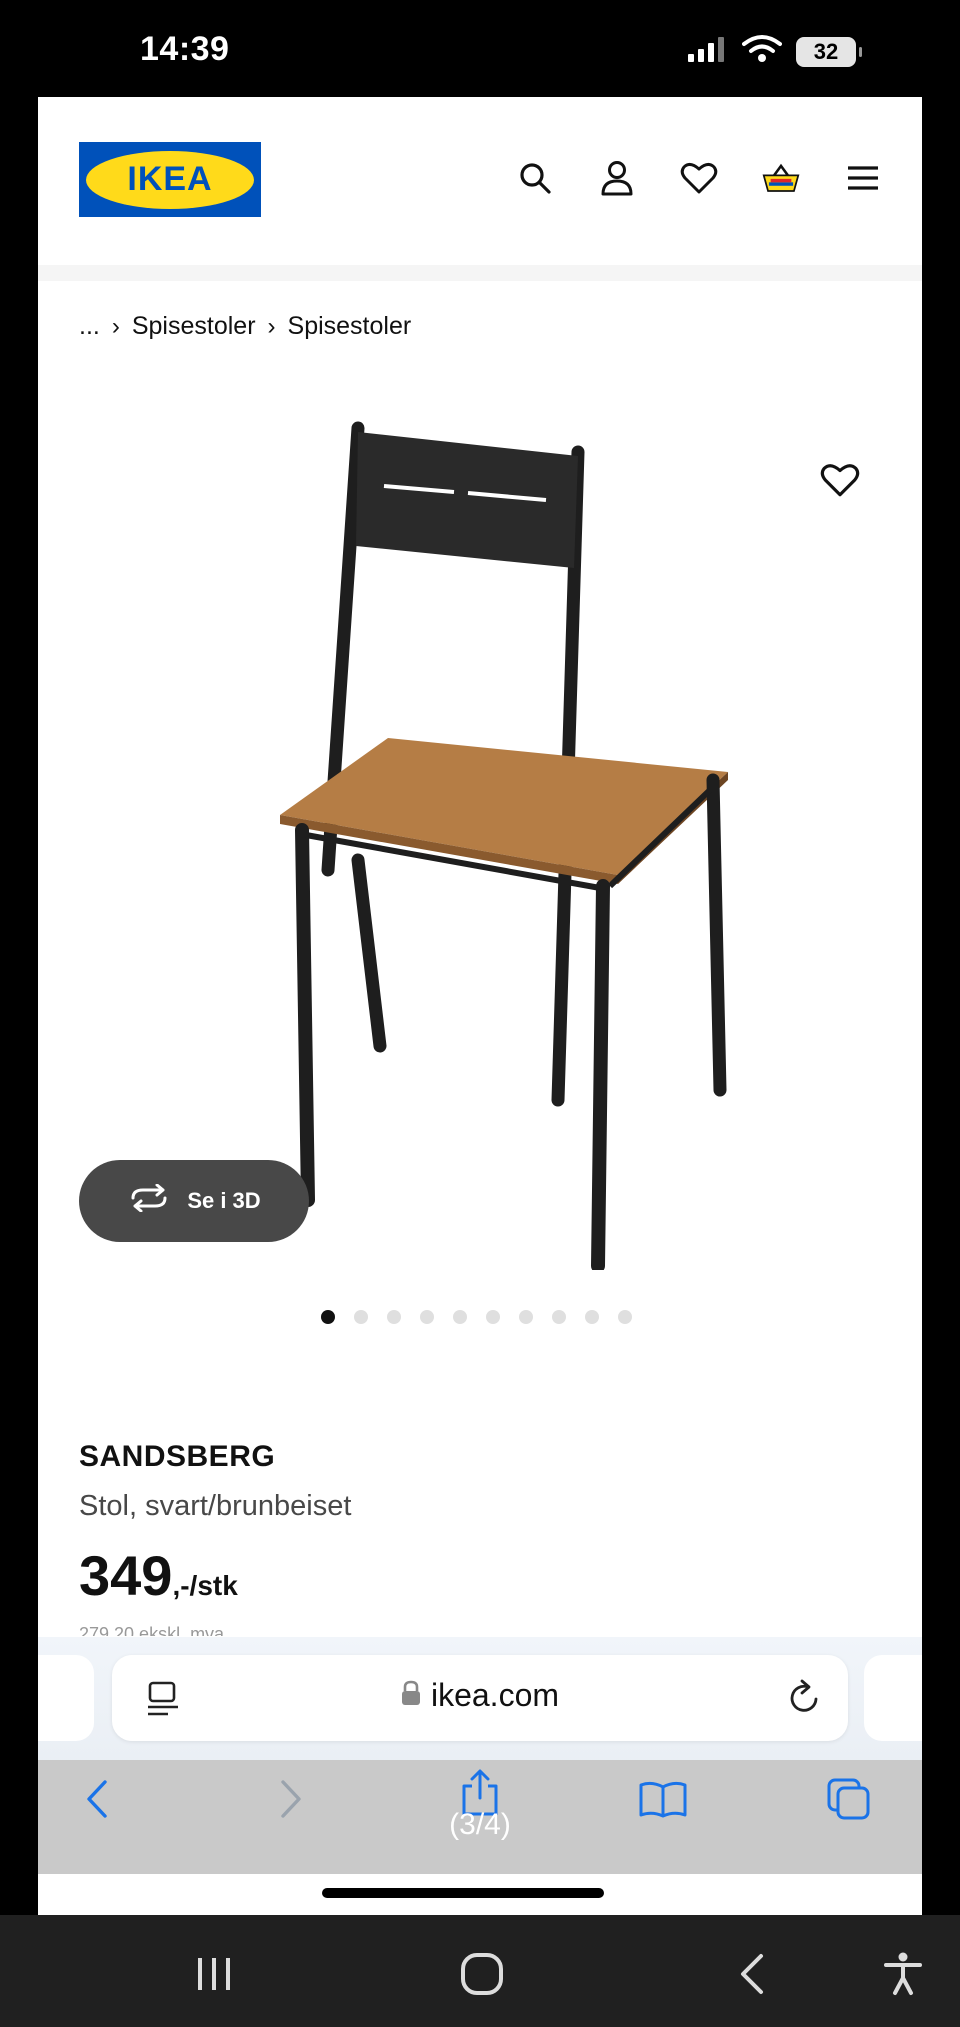  What do you see at coordinates (480, 48) in the screenshot?
I see `status-bar: 14:39 32` at bounding box center [480, 48].